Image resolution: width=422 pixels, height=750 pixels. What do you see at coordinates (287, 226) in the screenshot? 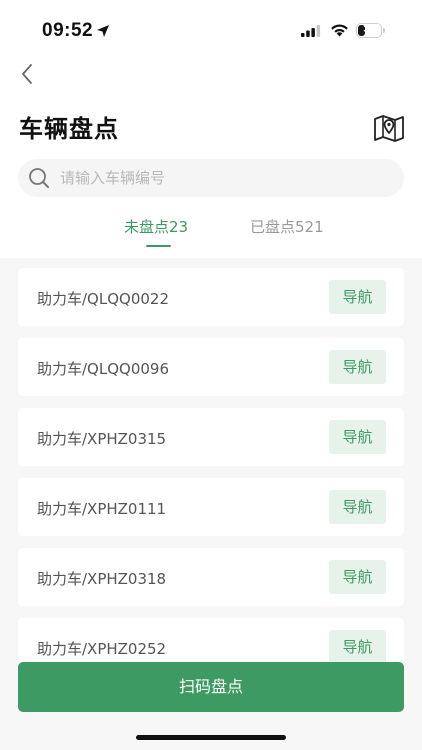
I see `tab-done: 已盘点521` at bounding box center [287, 226].